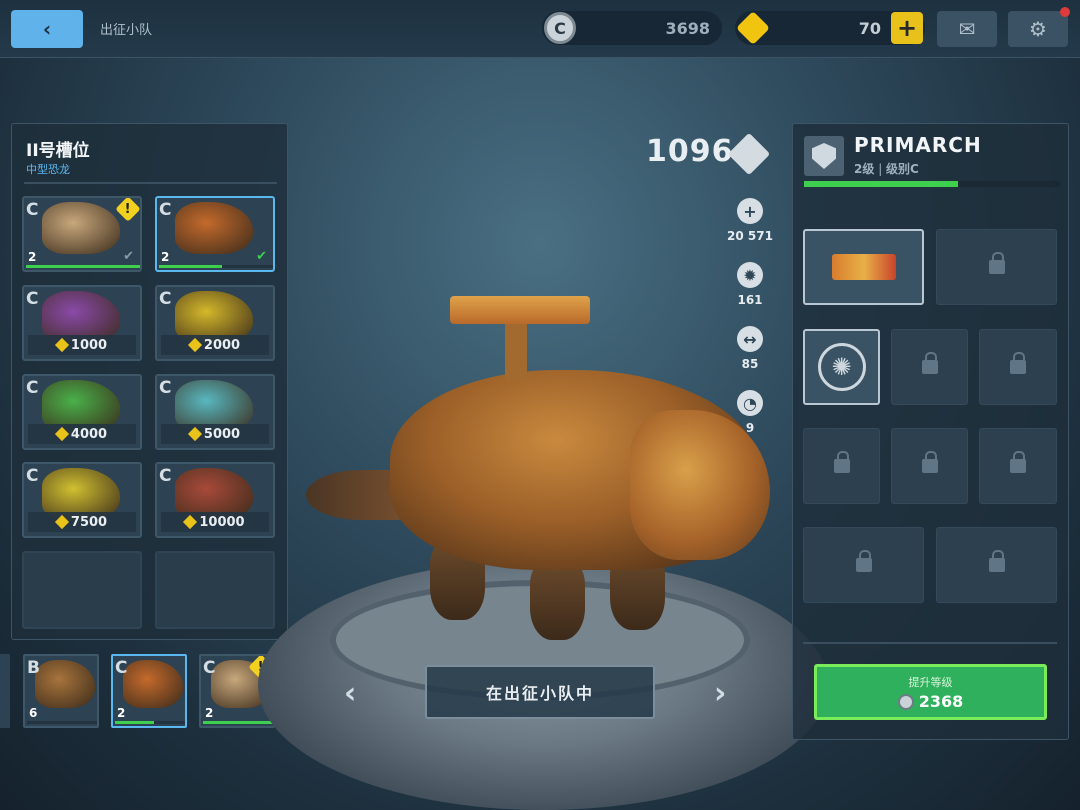 Image resolution: width=1080 pixels, height=810 pixels. Describe the element at coordinates (967, 29) in the screenshot. I see `mail-button: ✉` at that location.